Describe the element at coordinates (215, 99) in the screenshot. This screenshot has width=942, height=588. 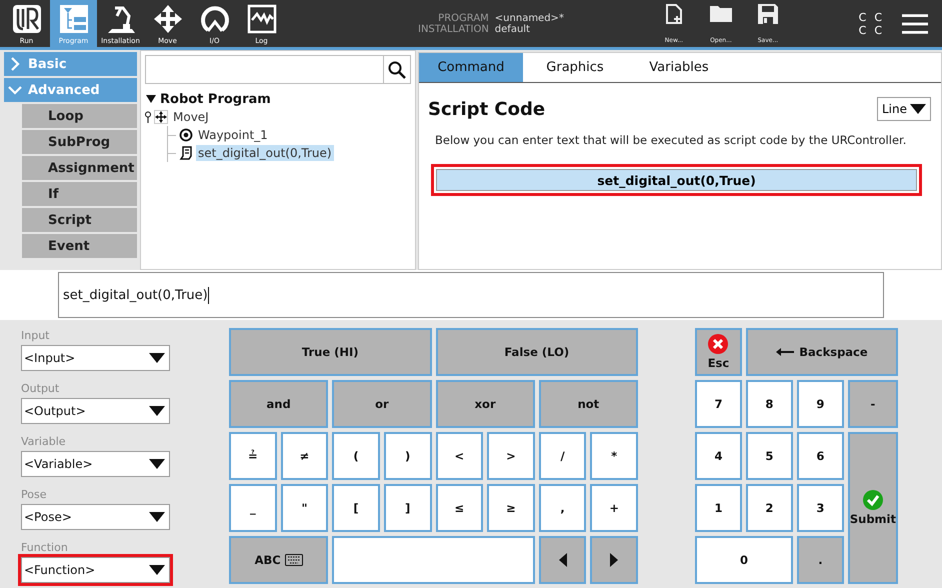
I see `tree-root-label: Robot Program` at that location.